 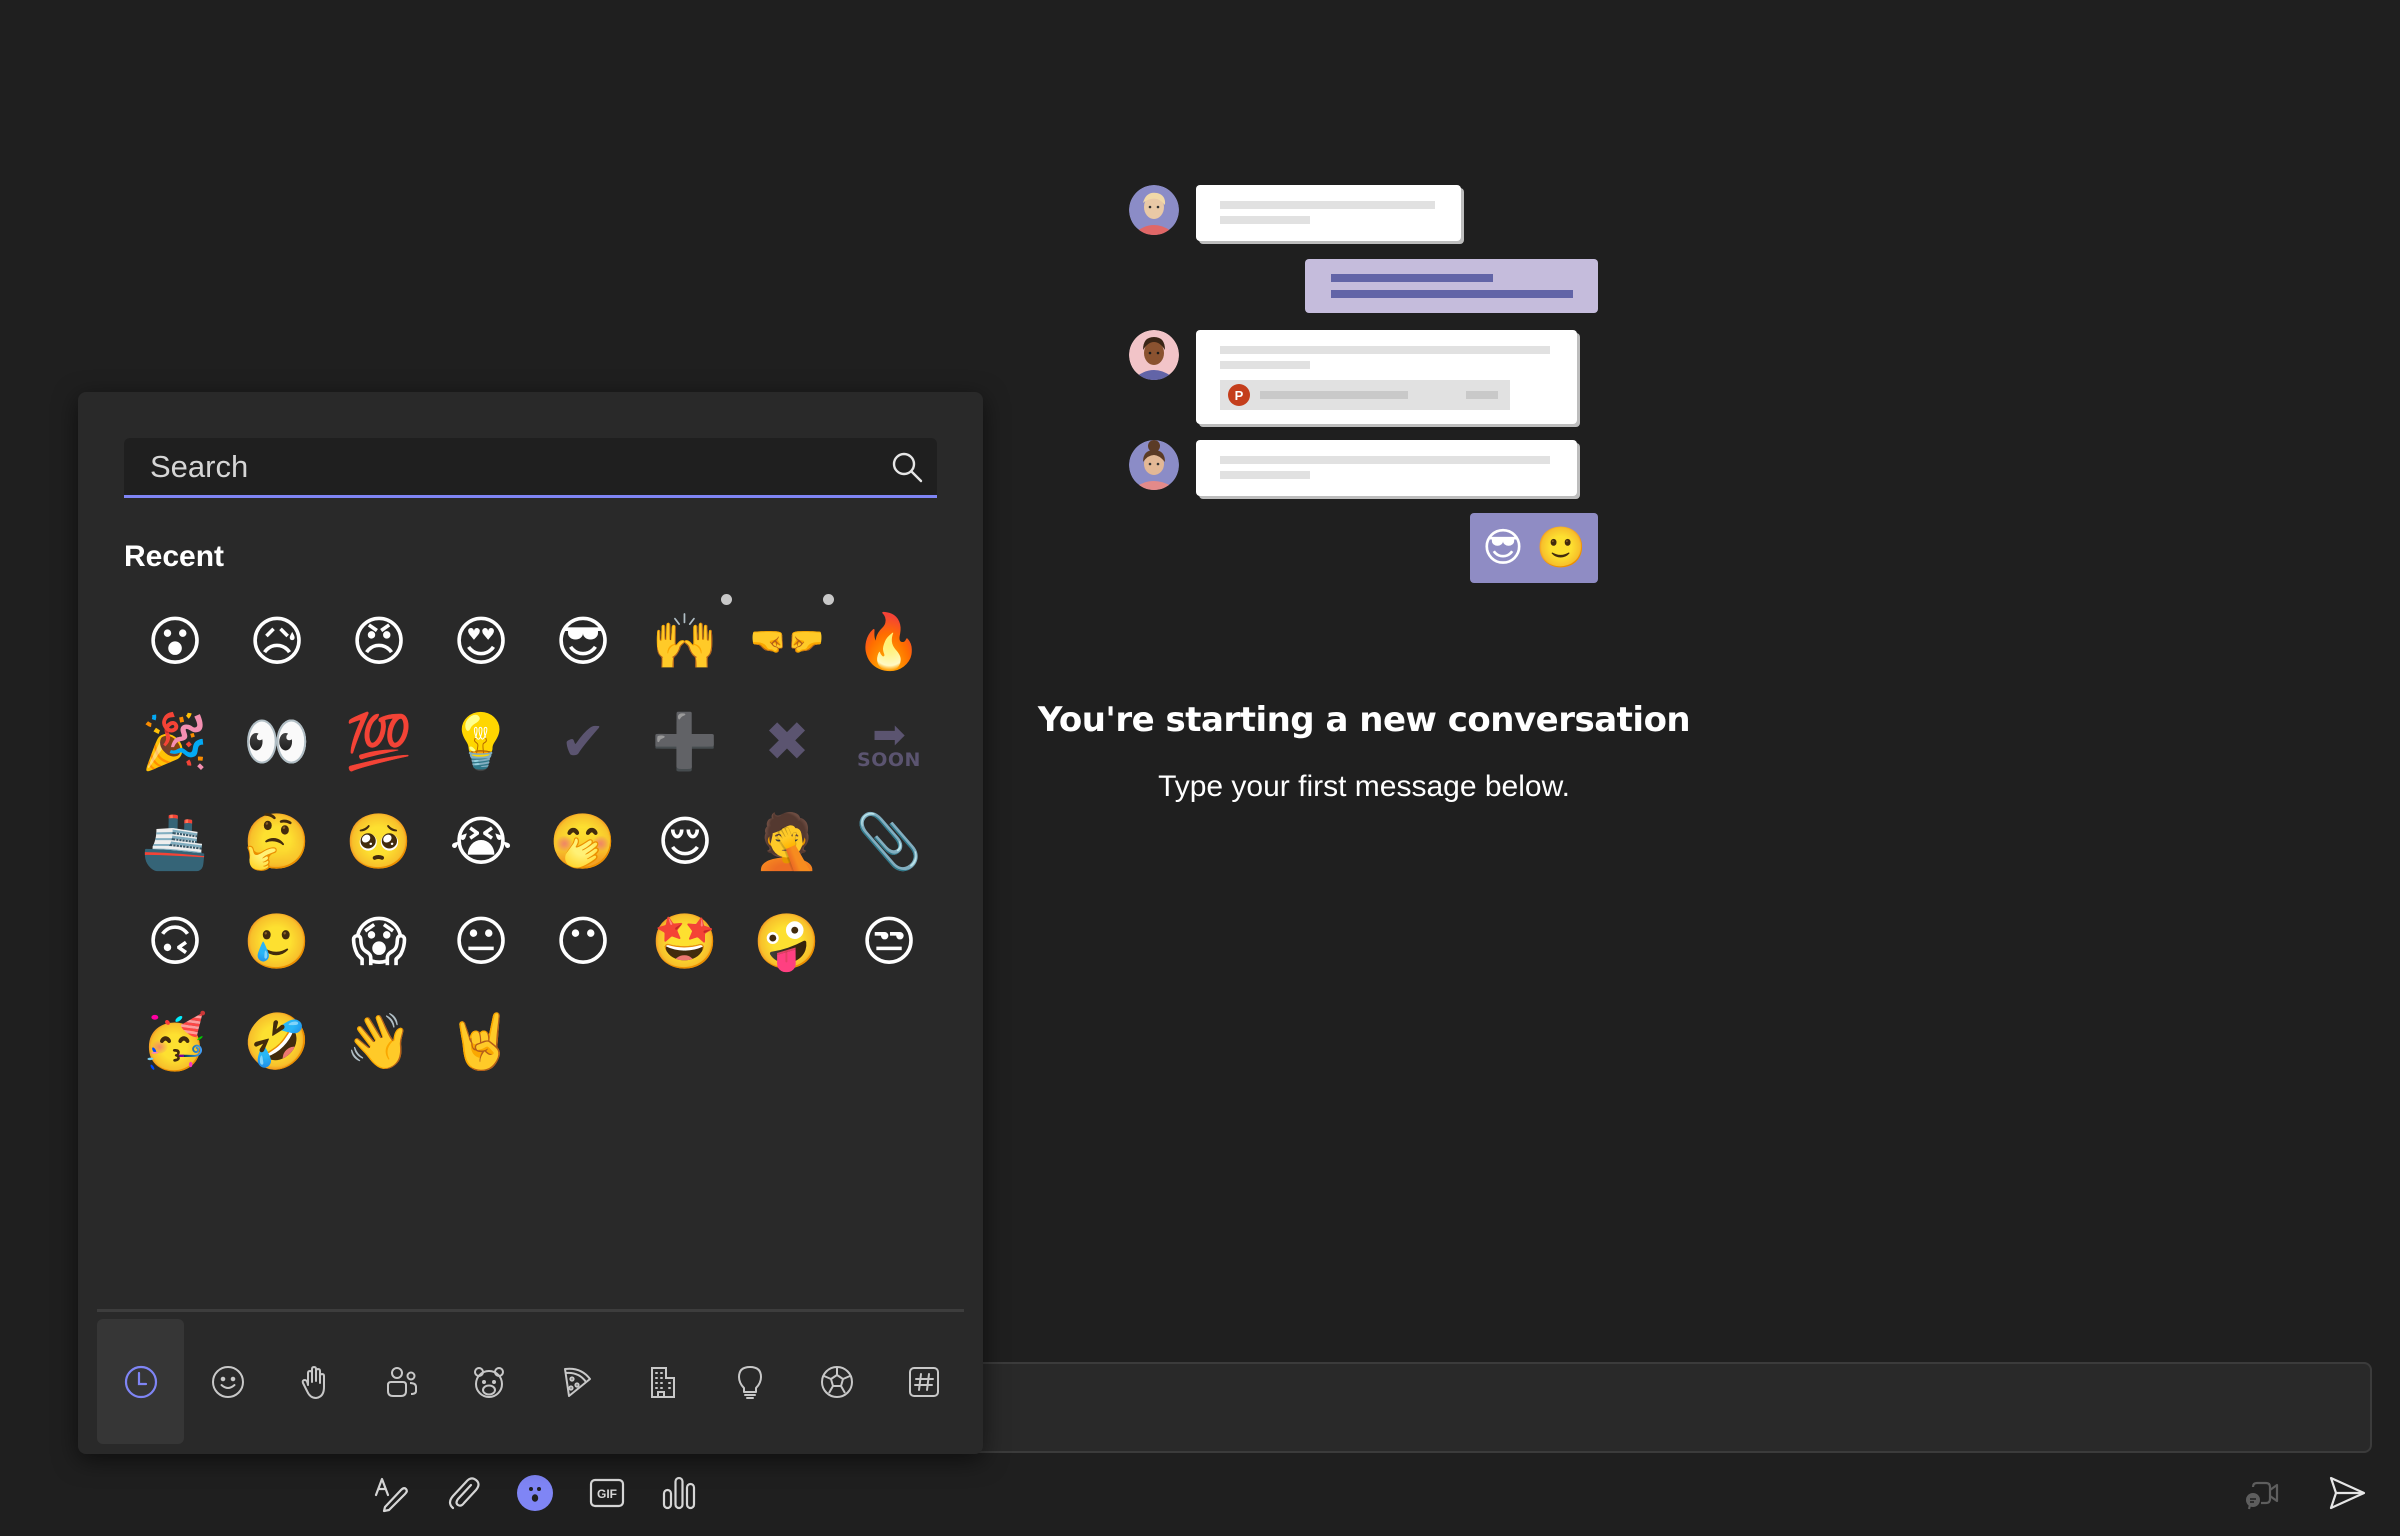 What do you see at coordinates (175, 742) in the screenshot?
I see `emoji-party-popper: 🎉` at bounding box center [175, 742].